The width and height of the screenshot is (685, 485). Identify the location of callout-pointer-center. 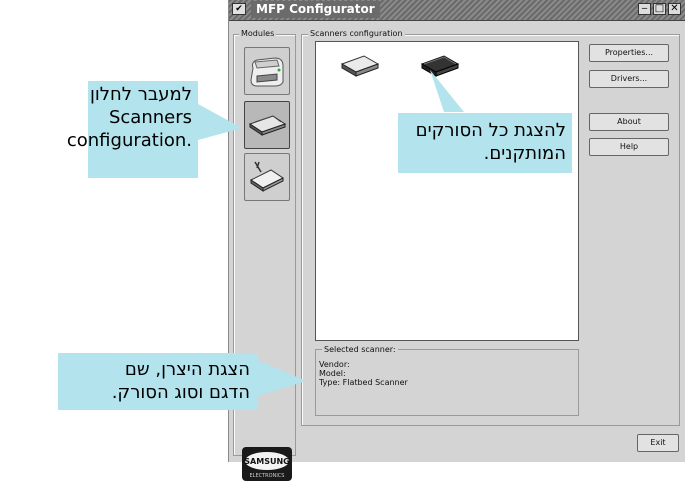
(447, 91).